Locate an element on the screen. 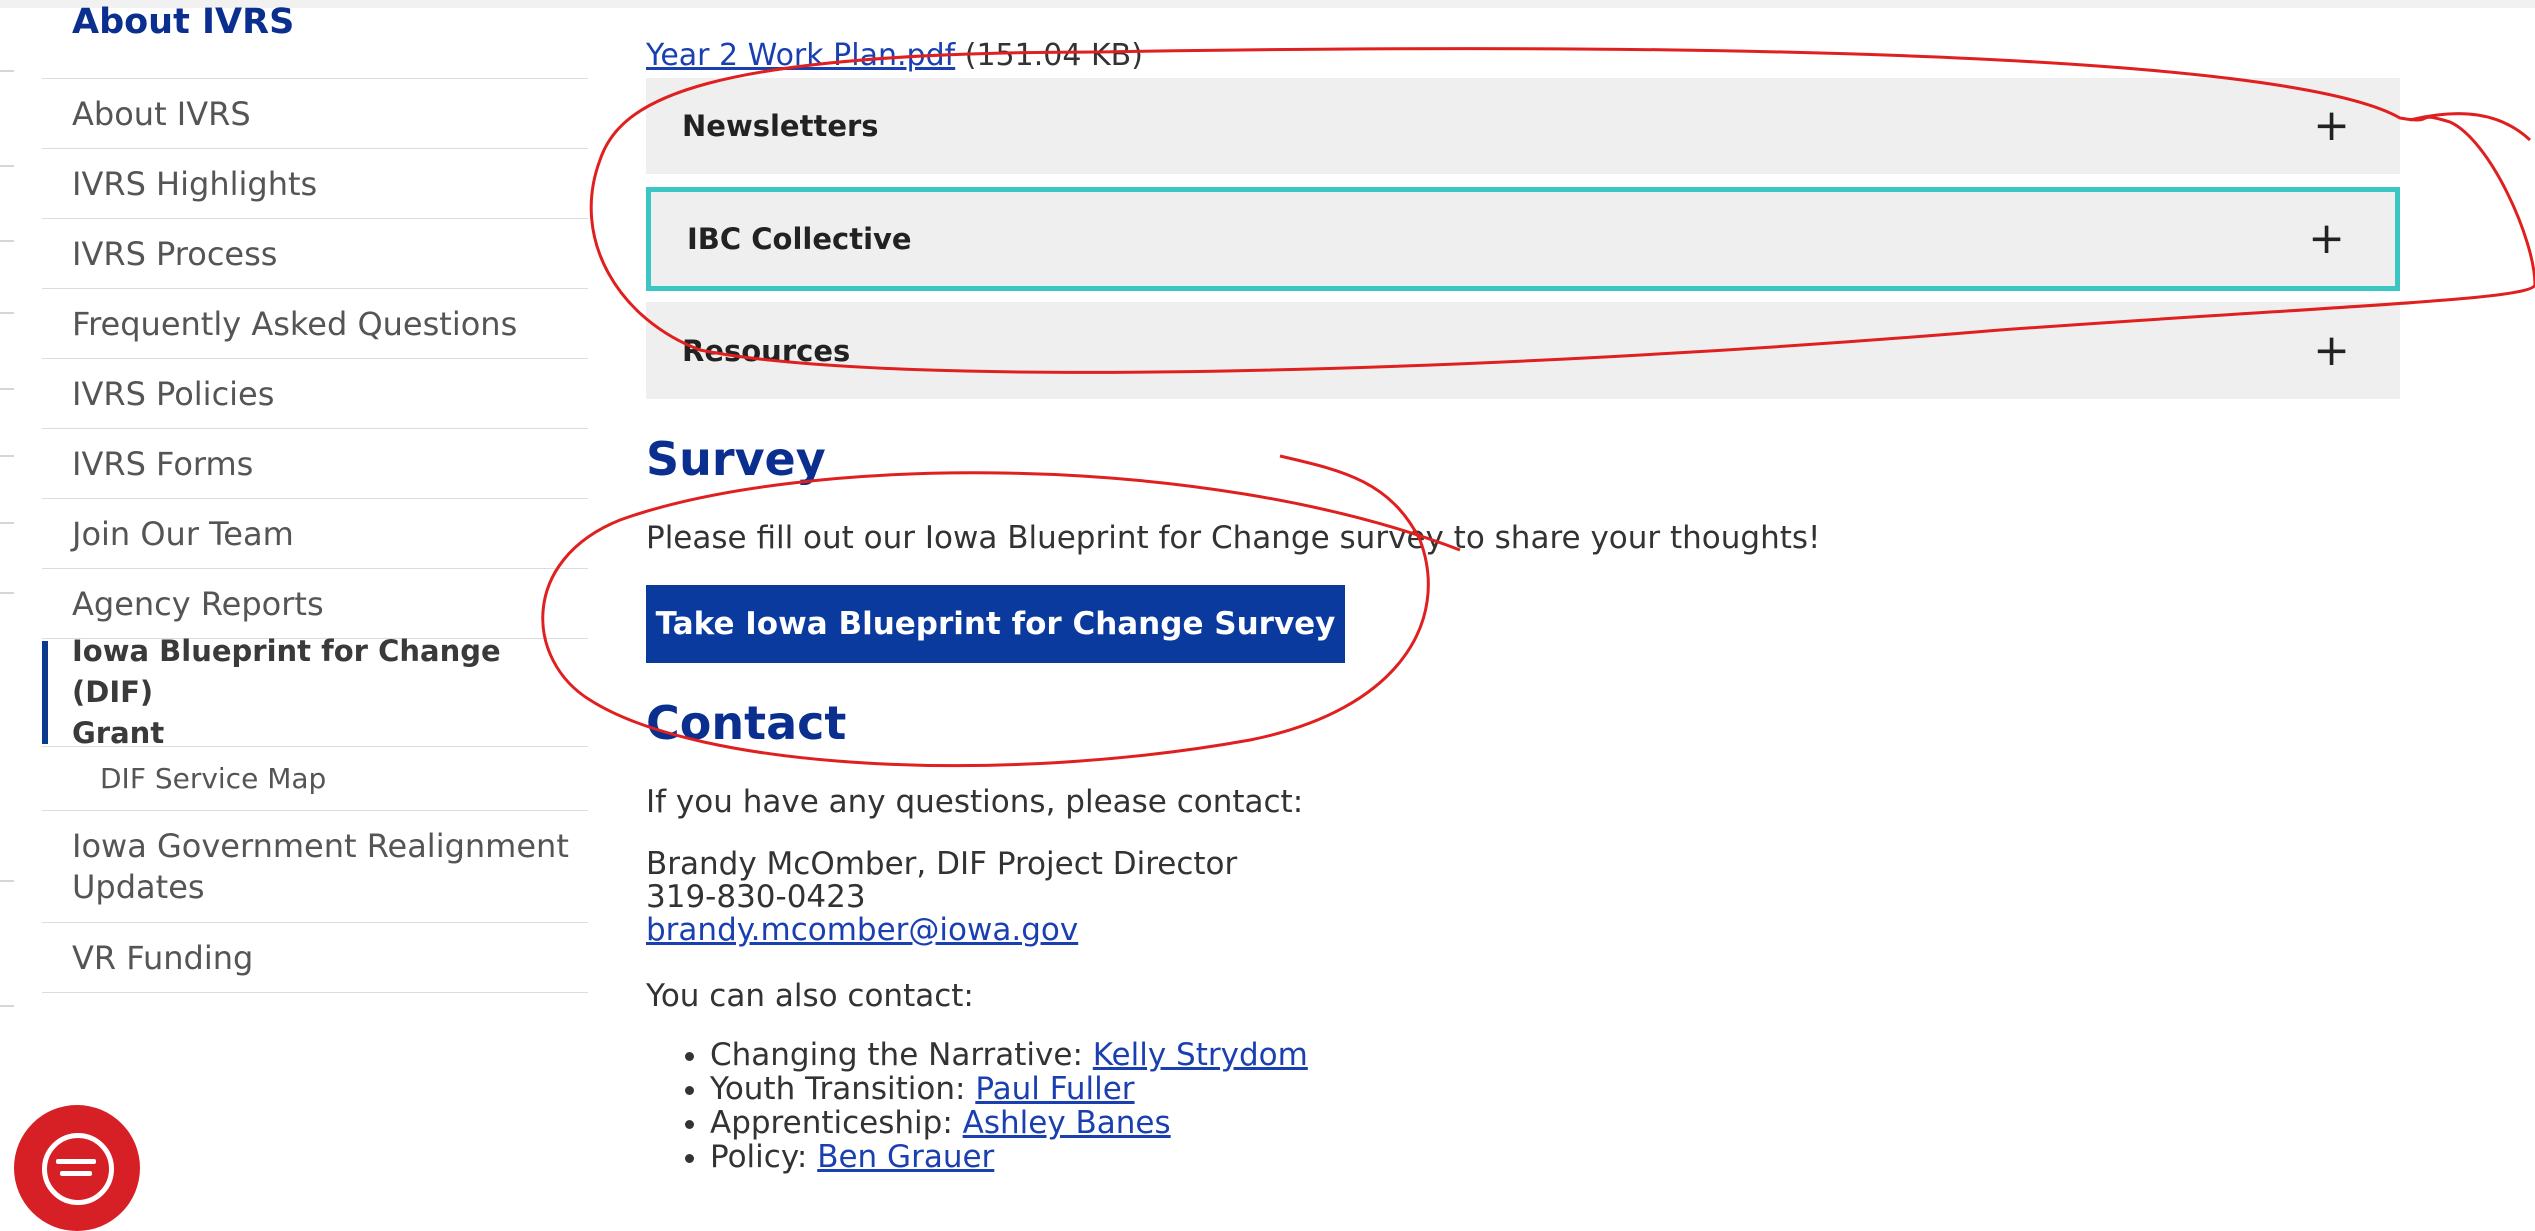  list-item: Apprenticeship: Ashley Banes is located at coordinates (1009, 1123).